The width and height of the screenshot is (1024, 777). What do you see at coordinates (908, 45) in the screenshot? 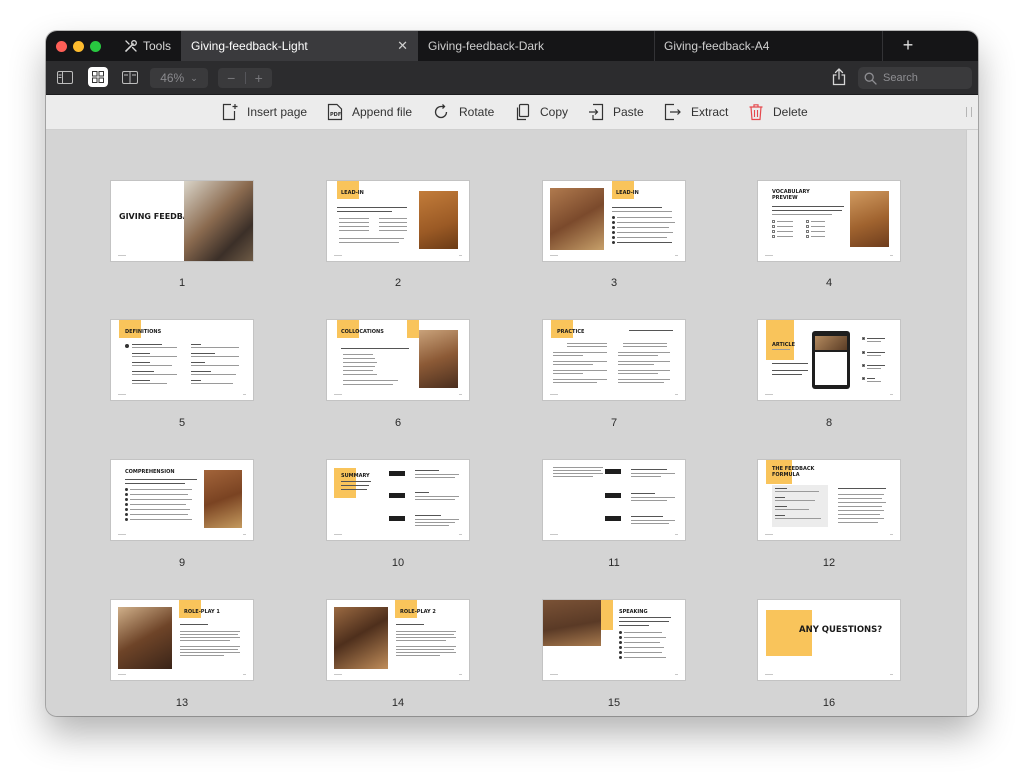
I see `plus-icon: +` at bounding box center [908, 45].